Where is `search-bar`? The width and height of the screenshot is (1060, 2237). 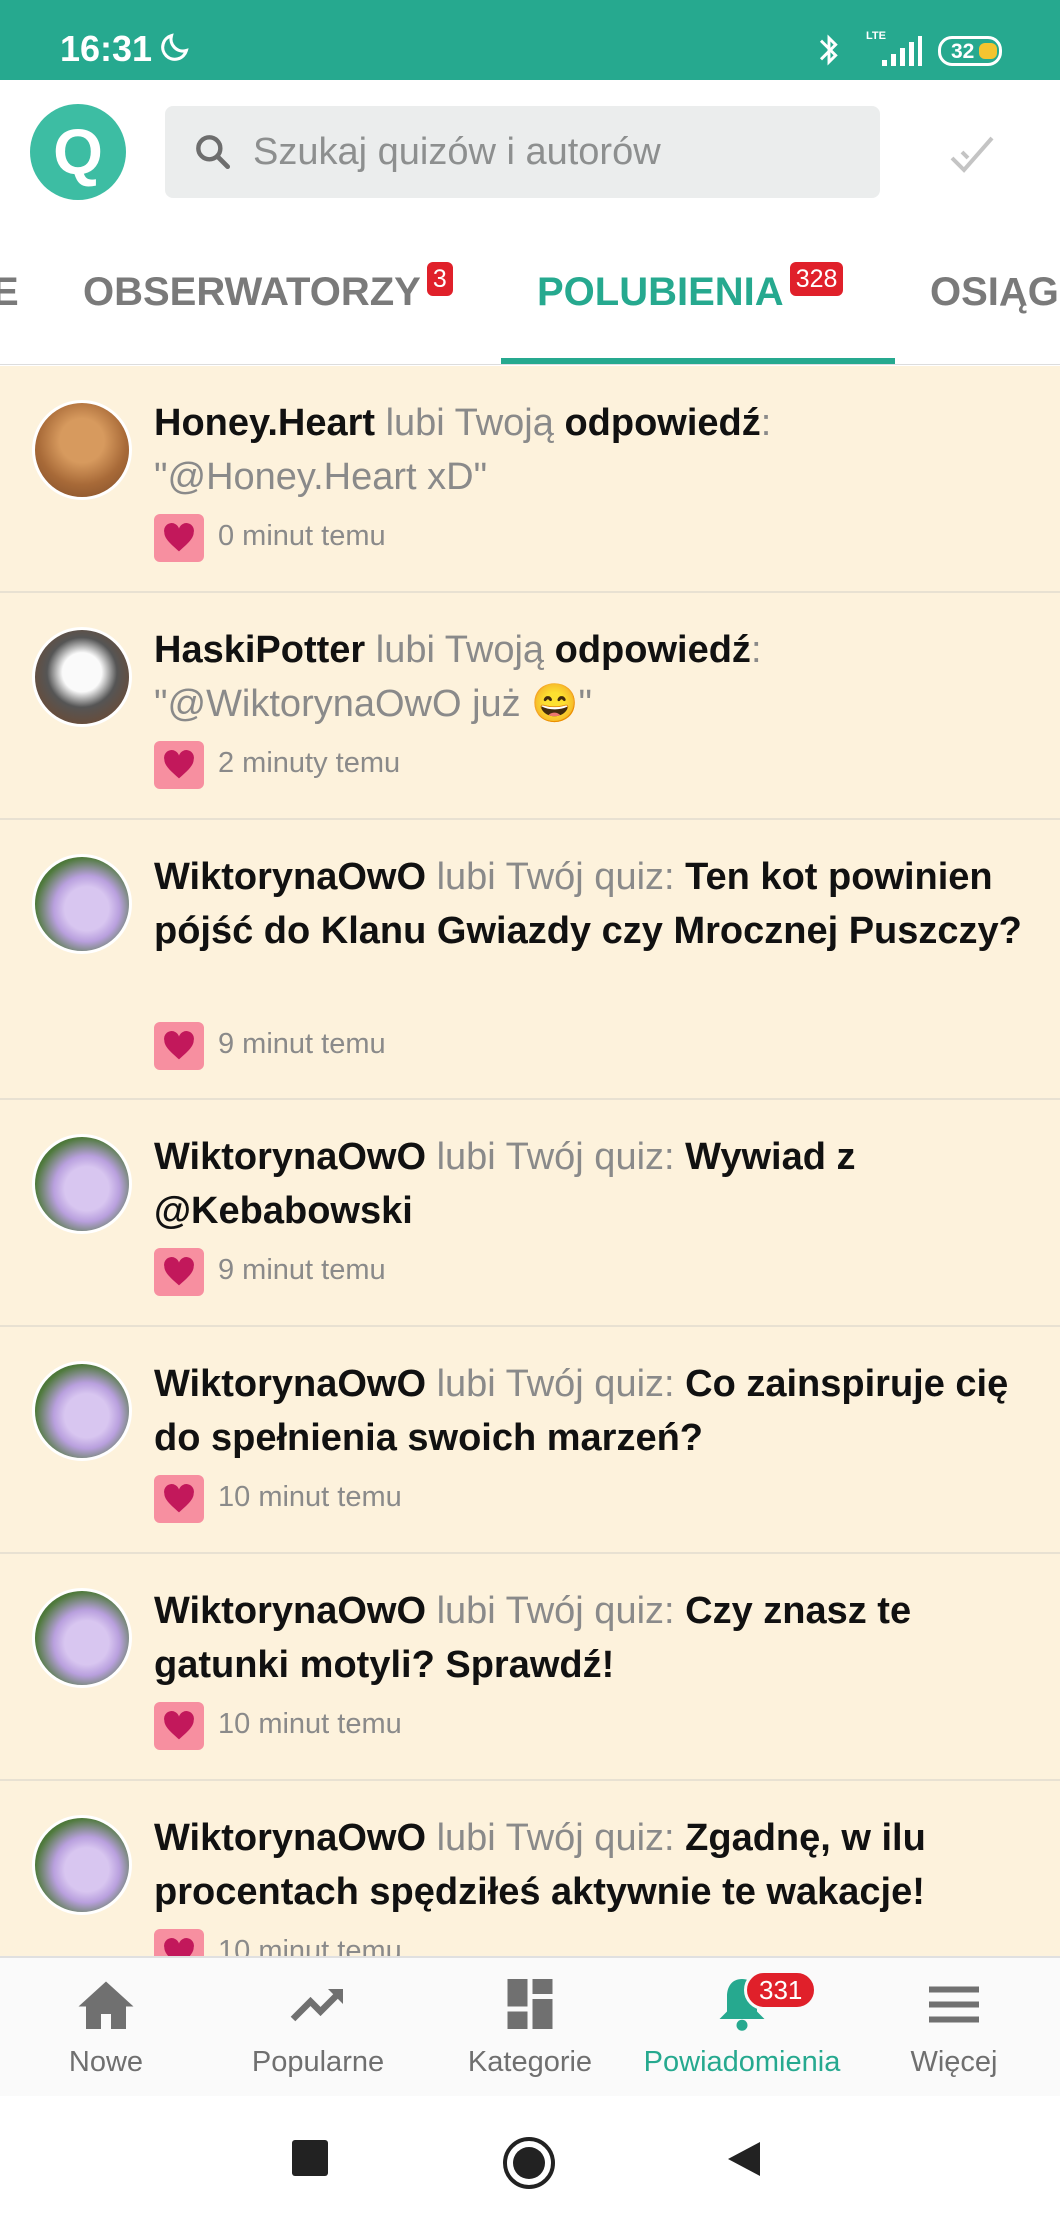
search-bar is located at coordinates (522, 152).